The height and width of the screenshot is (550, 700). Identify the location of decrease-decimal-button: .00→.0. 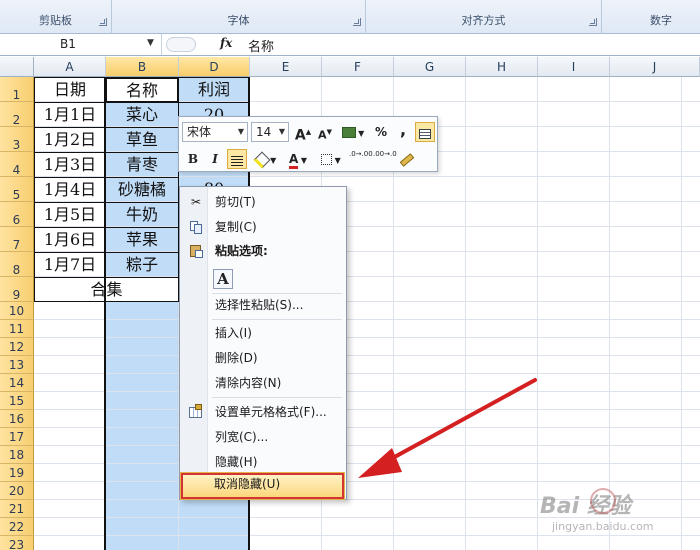
(385, 159).